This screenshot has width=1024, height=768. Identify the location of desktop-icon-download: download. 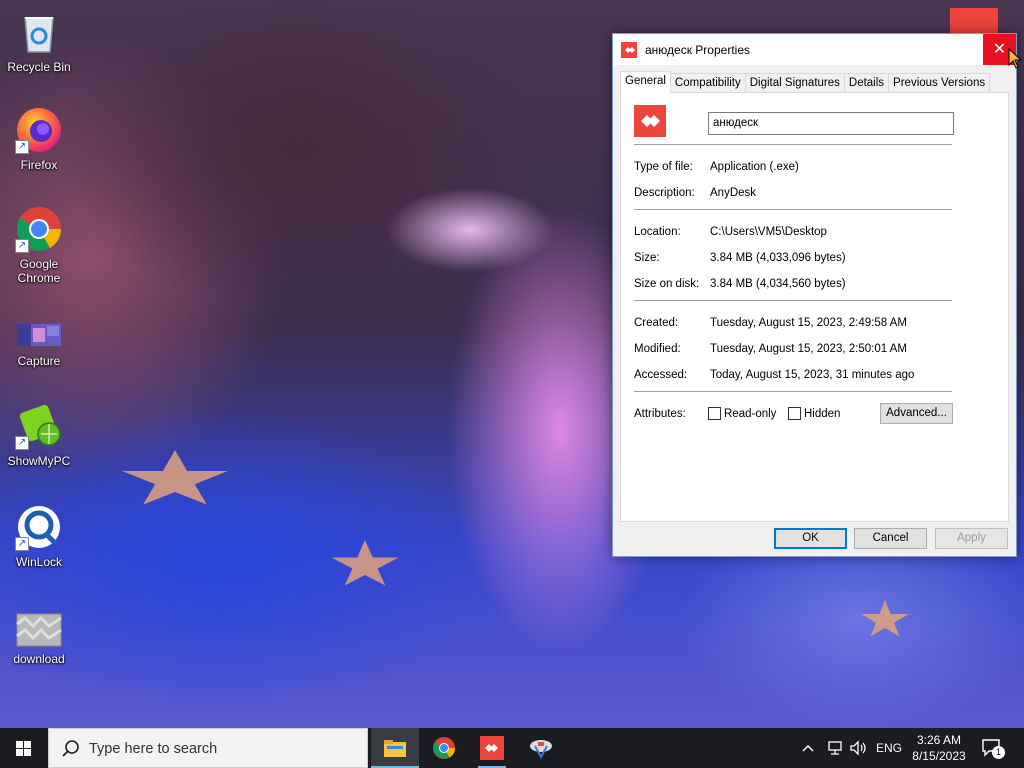
(39, 639).